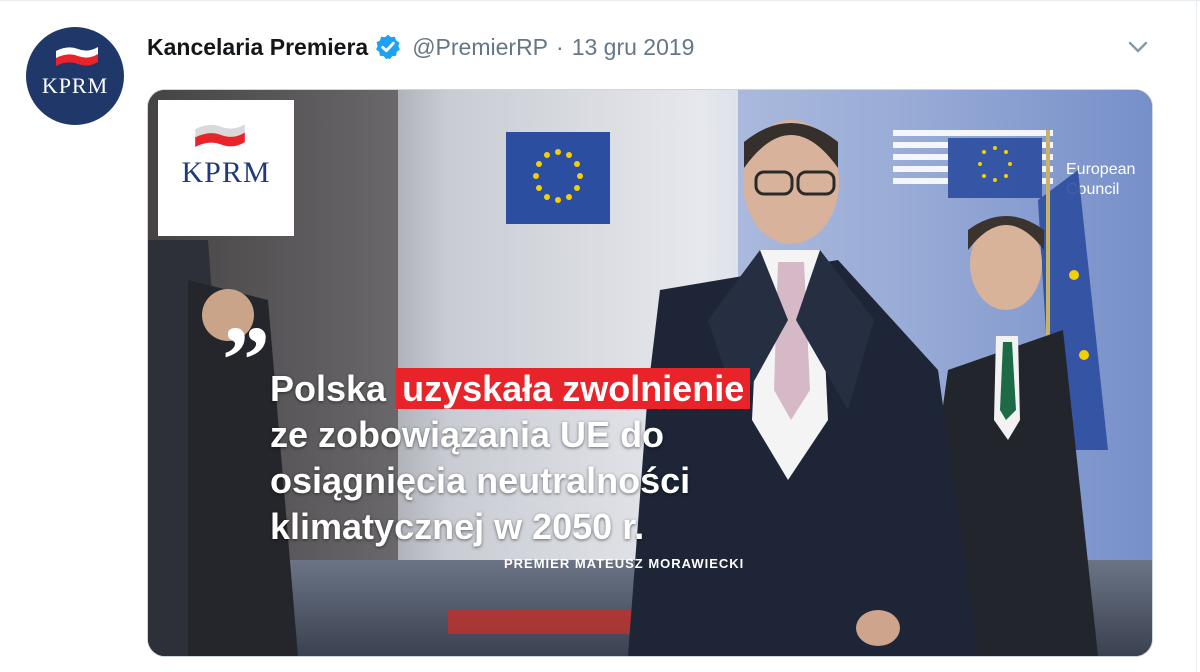  I want to click on chevron-down-icon, so click(1138, 47).